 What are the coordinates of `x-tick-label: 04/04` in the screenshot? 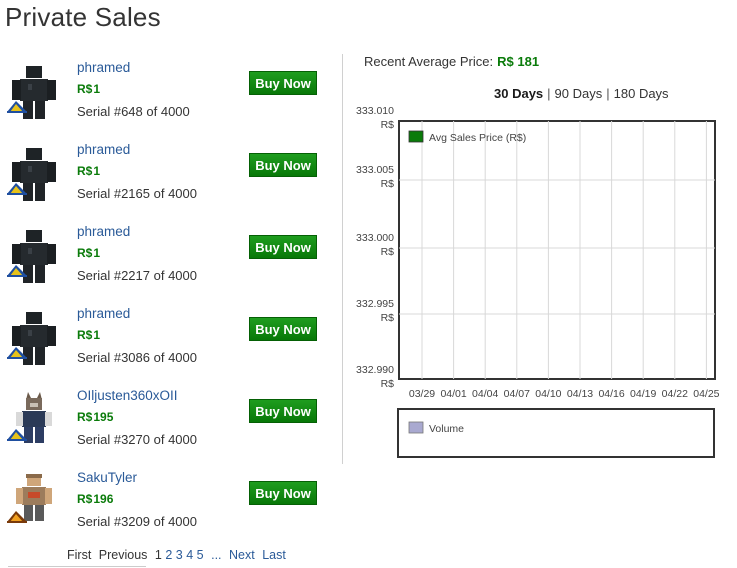 It's located at (485, 394).